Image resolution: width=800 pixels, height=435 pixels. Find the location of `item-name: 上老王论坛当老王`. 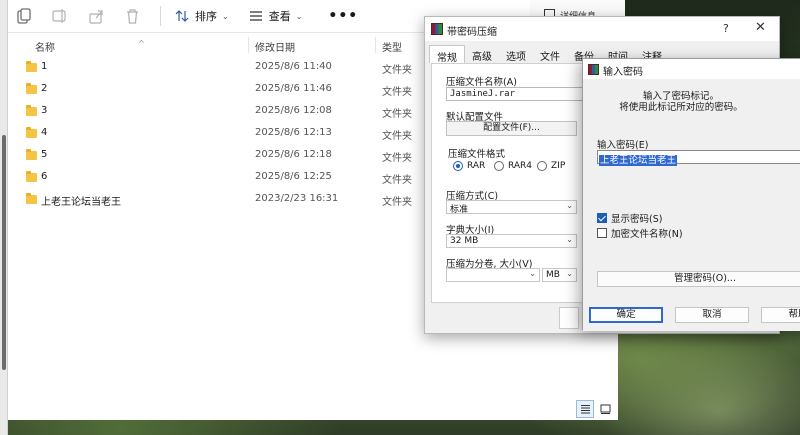

item-name: 上老王论坛当老王 is located at coordinates (81, 202).